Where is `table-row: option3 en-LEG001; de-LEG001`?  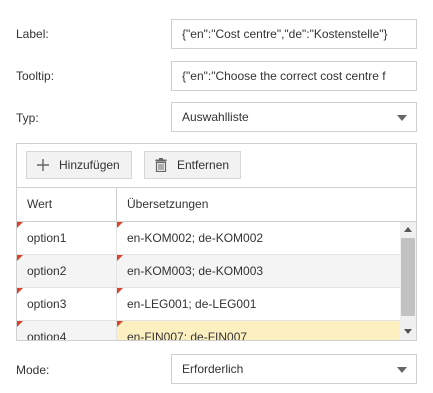 table-row: option3 en-LEG001; de-LEG001 is located at coordinates (208, 304).